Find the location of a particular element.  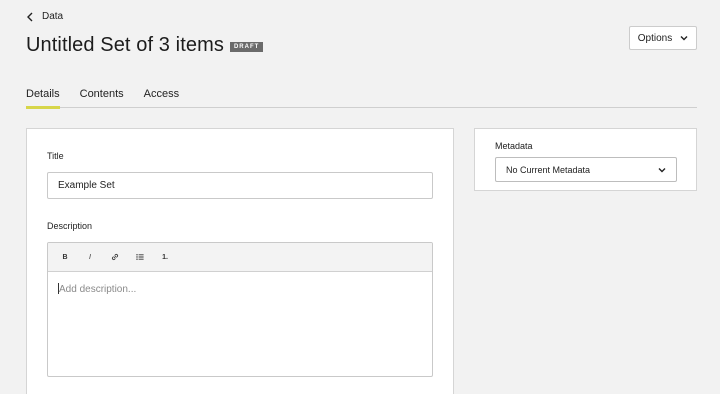

options-button: Options is located at coordinates (663, 38).